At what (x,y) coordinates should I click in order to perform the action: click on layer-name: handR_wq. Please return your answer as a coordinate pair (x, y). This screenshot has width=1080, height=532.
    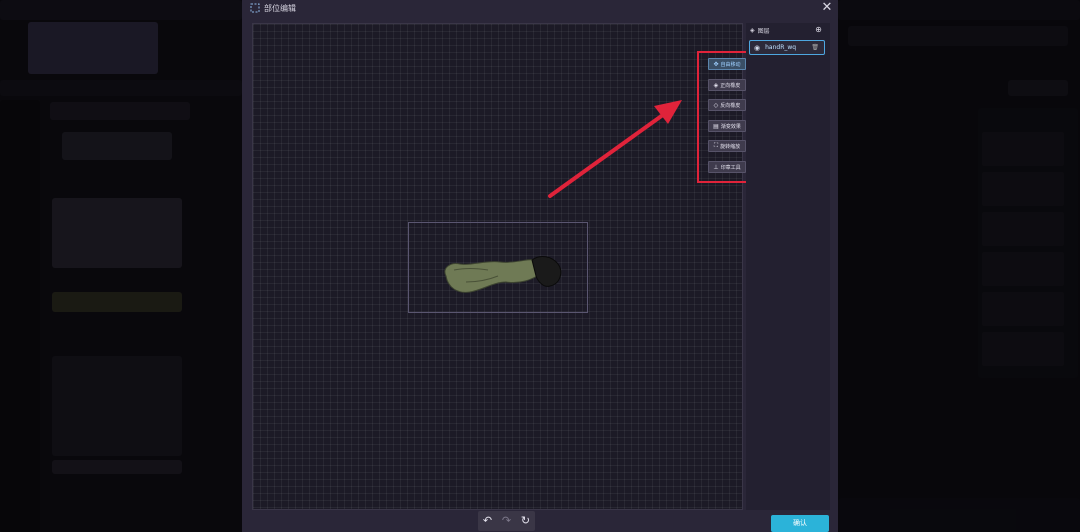
    Looking at the image, I should click on (781, 47).